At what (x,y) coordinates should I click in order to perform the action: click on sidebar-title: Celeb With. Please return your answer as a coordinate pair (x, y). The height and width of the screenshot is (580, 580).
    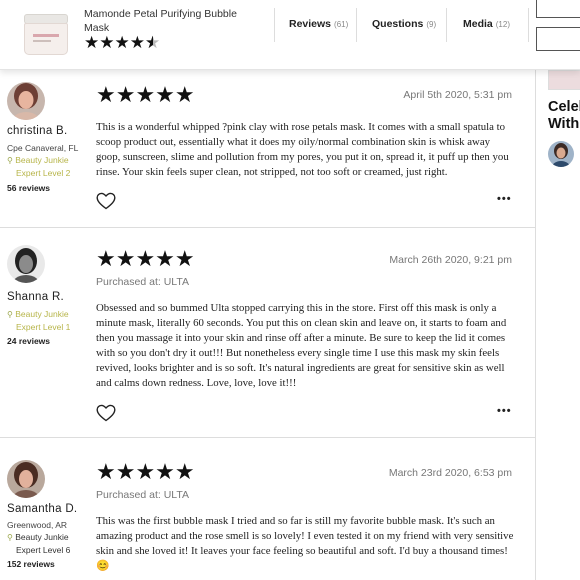
    Looking at the image, I should click on (564, 115).